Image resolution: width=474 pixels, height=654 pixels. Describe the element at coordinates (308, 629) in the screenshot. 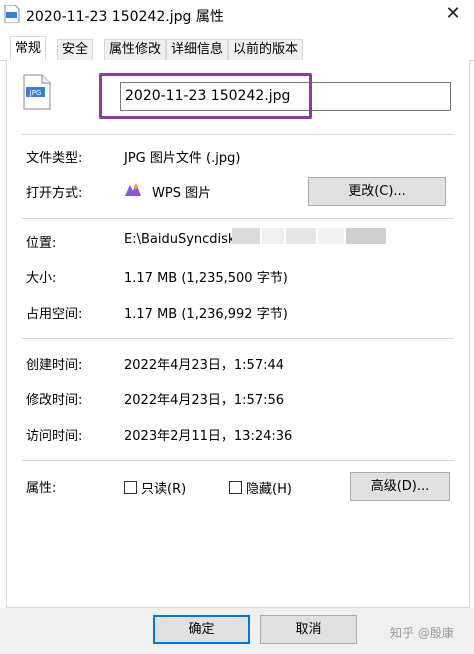

I see `cancel-button: 取消` at that location.